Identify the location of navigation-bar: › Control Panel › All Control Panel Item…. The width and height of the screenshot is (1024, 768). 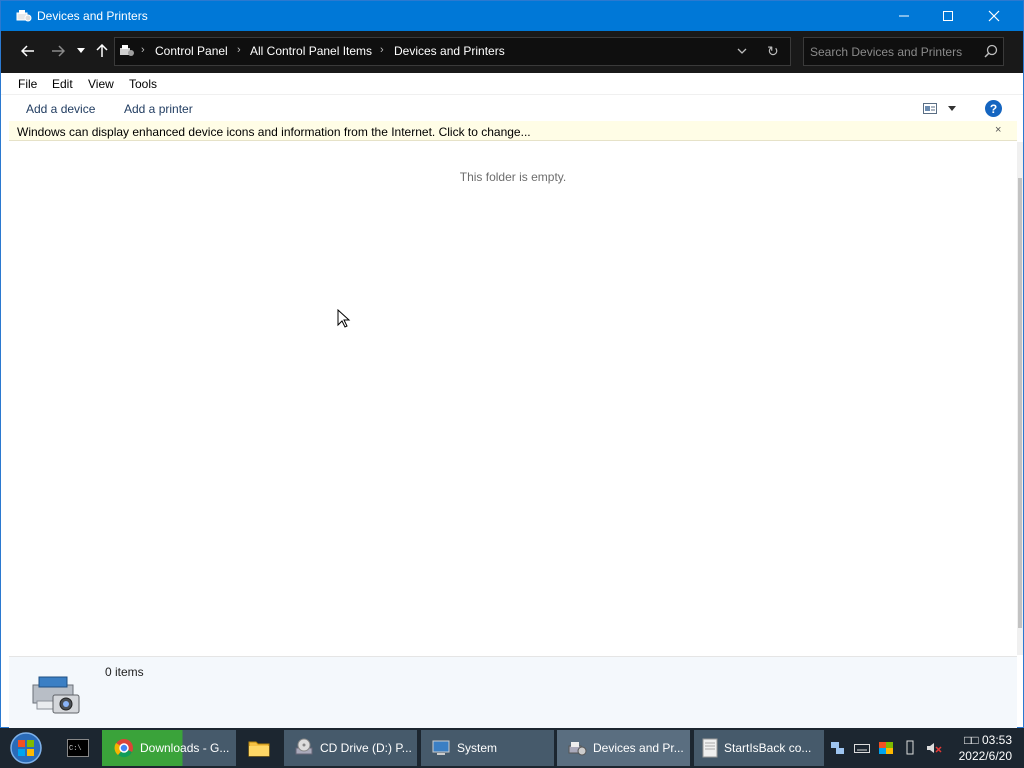
(512, 52).